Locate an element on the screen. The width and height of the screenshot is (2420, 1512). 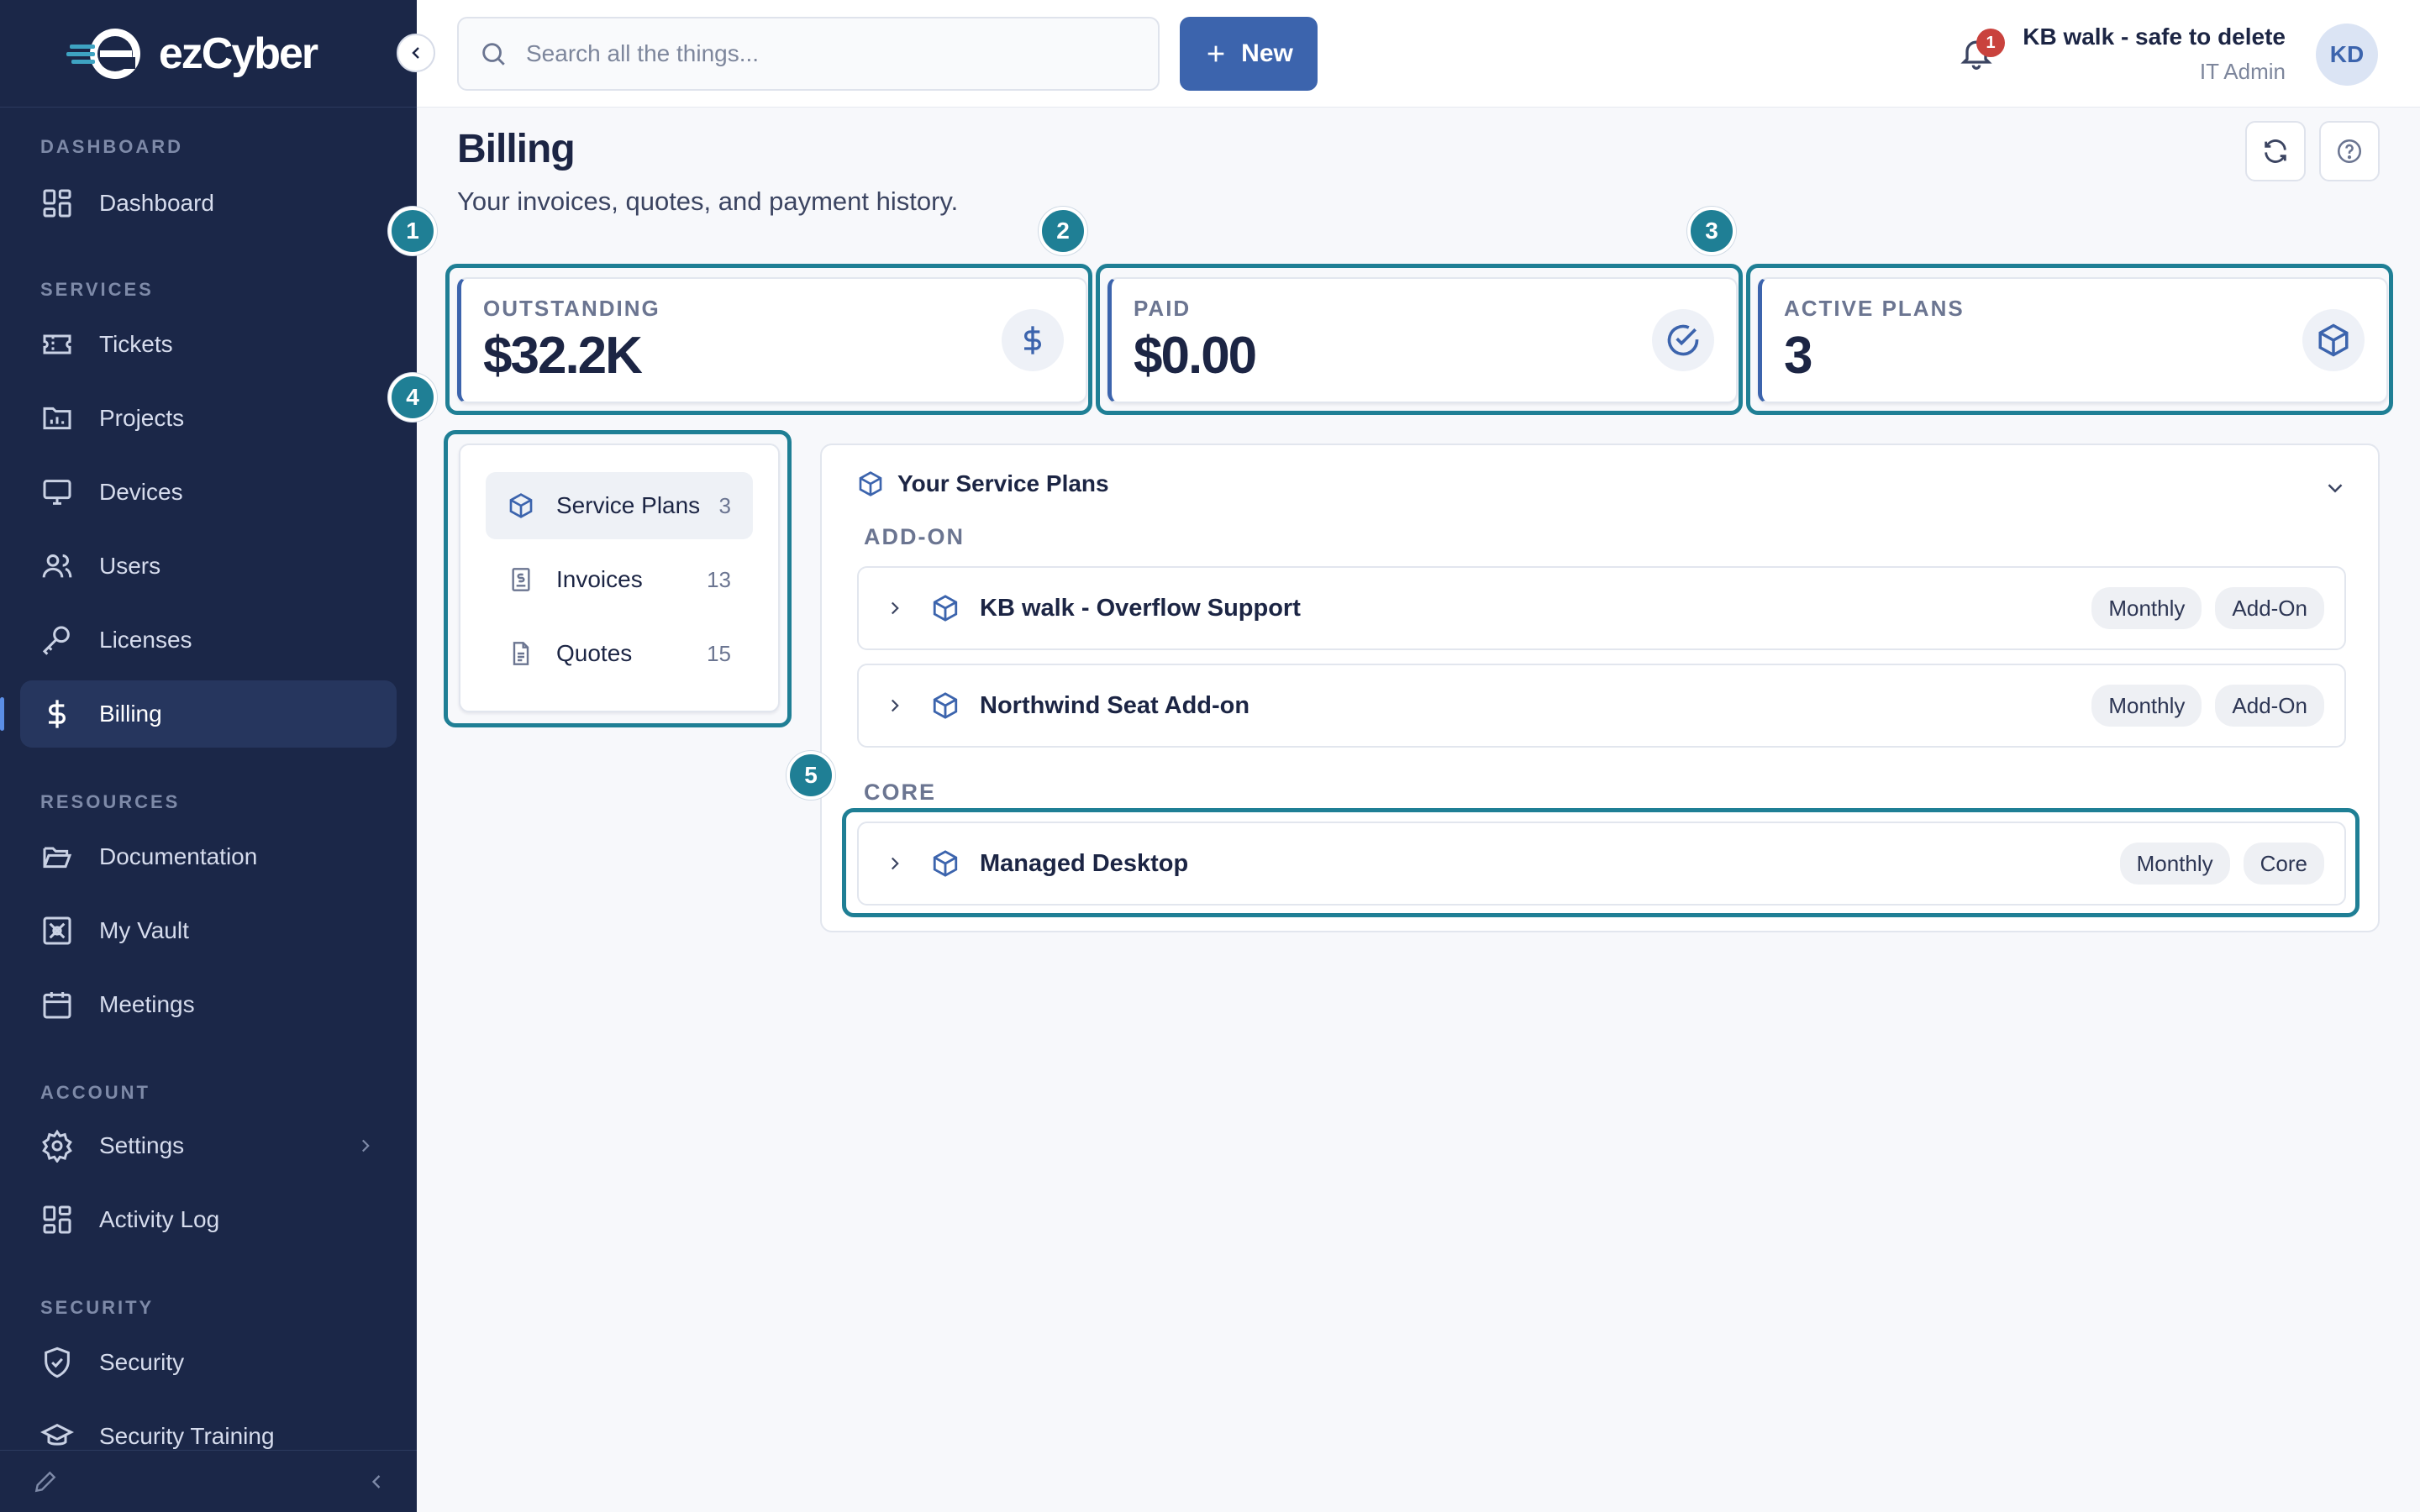
tab-quotes: Quotes 15 is located at coordinates (619, 653).